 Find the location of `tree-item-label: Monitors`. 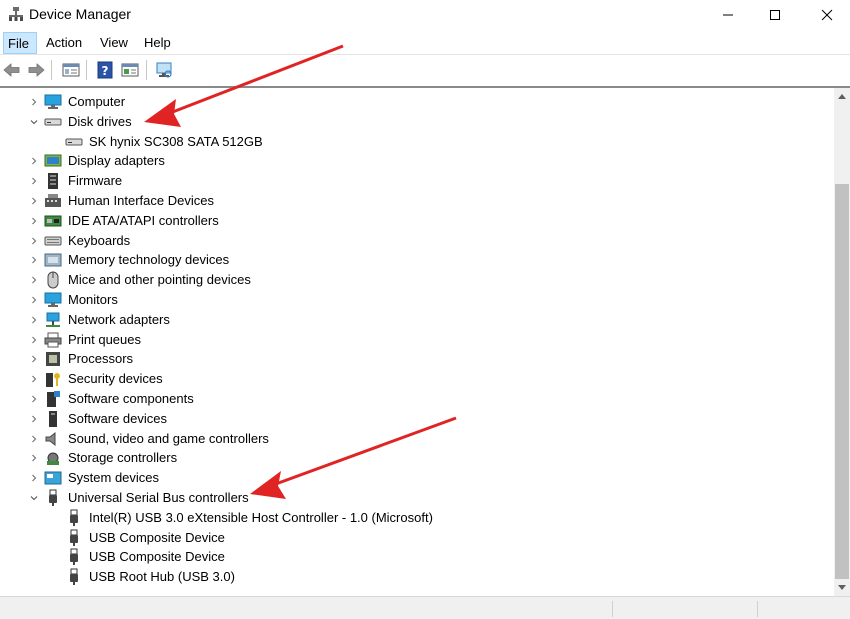

tree-item-label: Monitors is located at coordinates (93, 299).